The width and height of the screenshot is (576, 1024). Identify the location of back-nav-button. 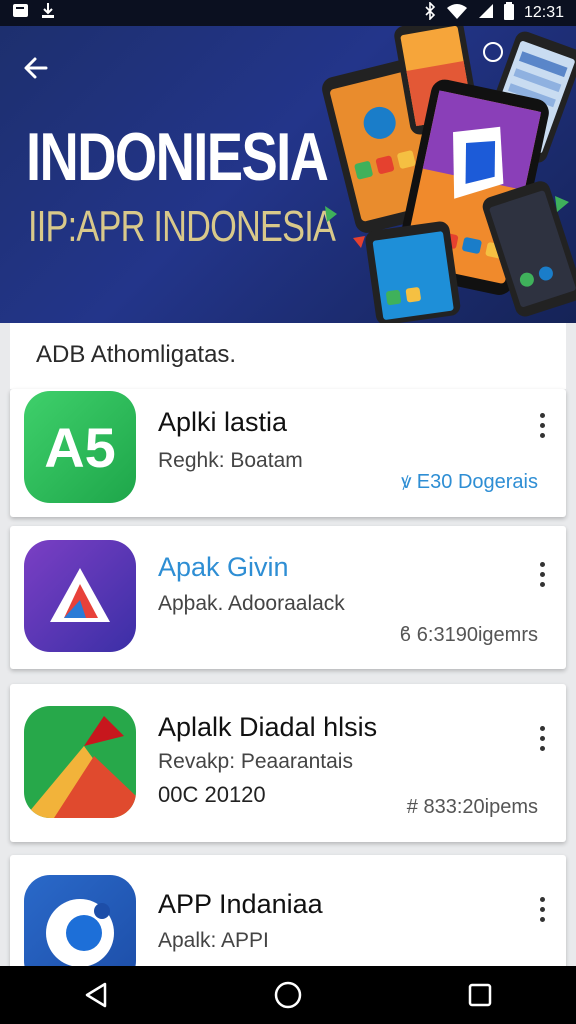
(96, 995).